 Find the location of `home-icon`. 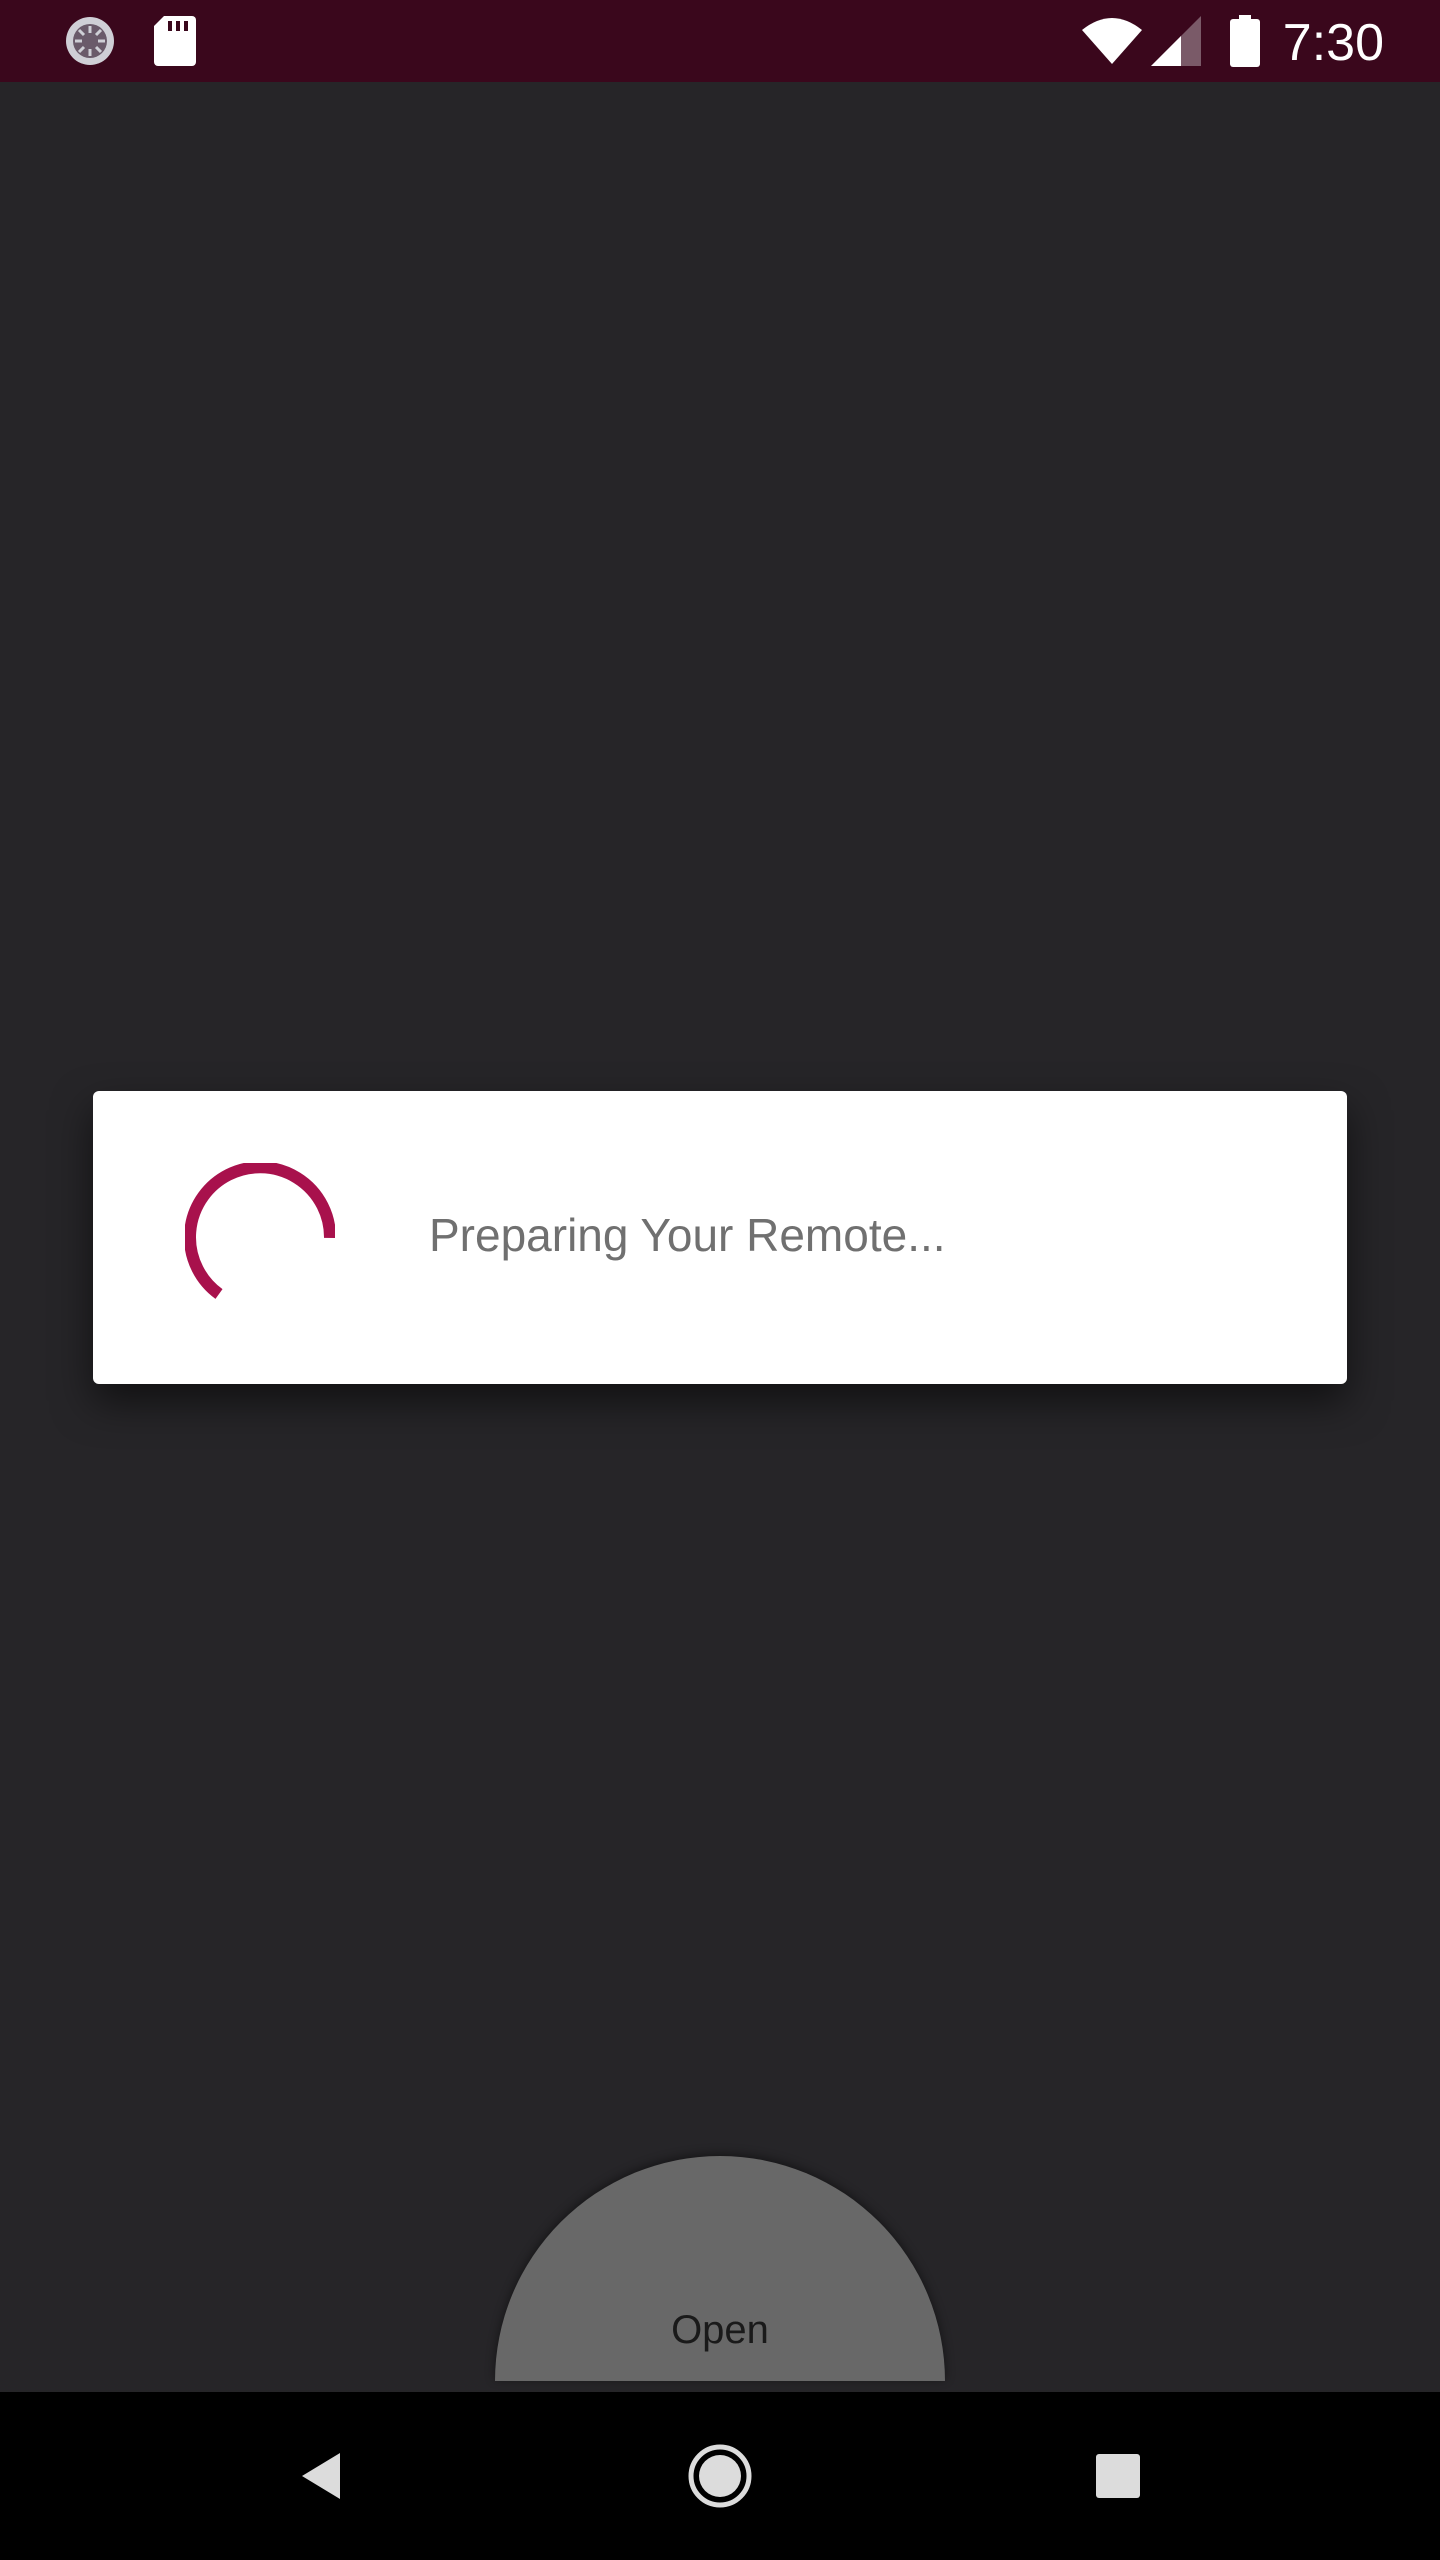

home-icon is located at coordinates (720, 2476).